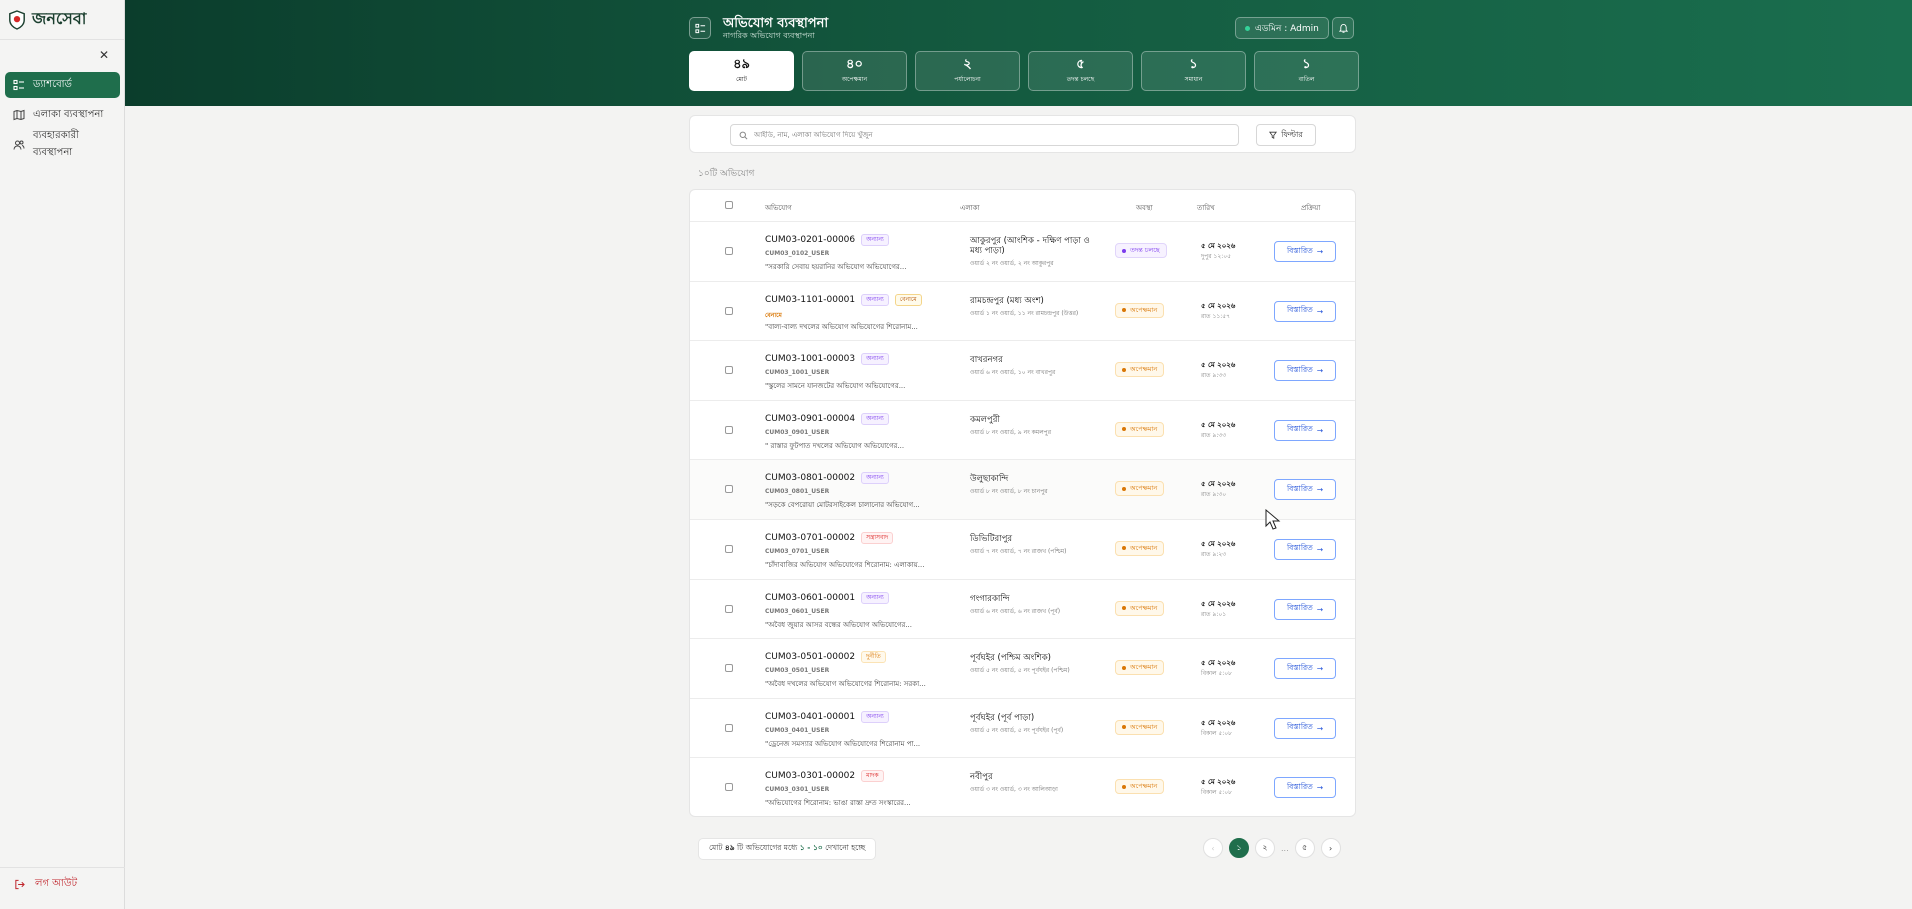 The height and width of the screenshot is (909, 1912). I want to click on sidebar-item-area-management: এলাকা ব্যবস্থাপনা, so click(62, 115).